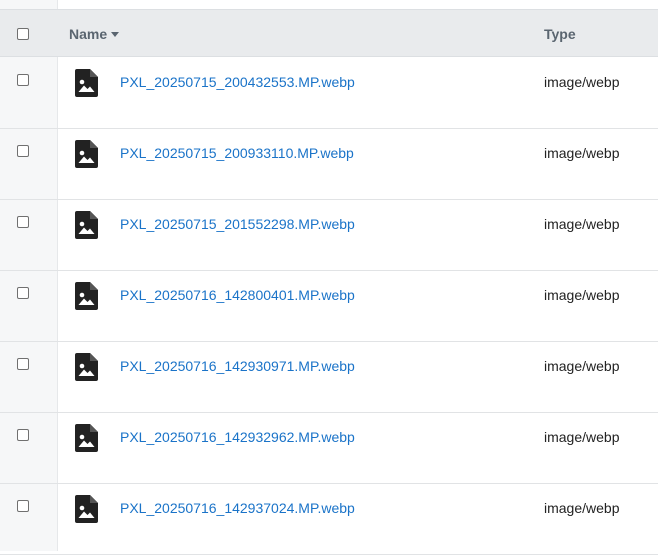  I want to click on sort-caret-icon, so click(115, 34).